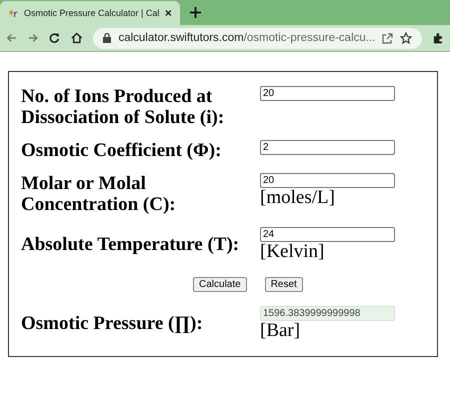  What do you see at coordinates (388, 38) in the screenshot?
I see `share-icon` at bounding box center [388, 38].